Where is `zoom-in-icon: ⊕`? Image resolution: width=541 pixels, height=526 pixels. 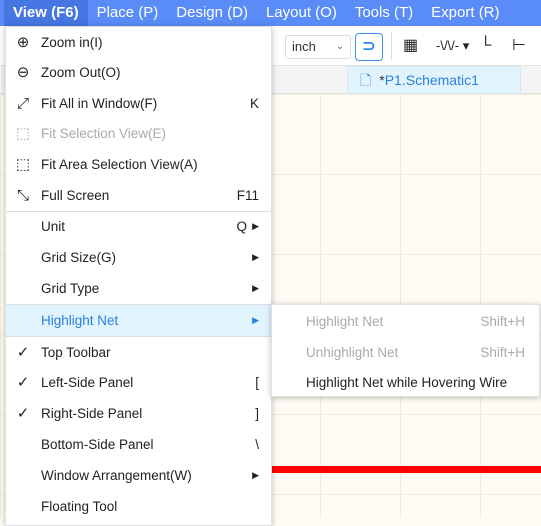 zoom-in-icon: ⊕ is located at coordinates (23, 42).